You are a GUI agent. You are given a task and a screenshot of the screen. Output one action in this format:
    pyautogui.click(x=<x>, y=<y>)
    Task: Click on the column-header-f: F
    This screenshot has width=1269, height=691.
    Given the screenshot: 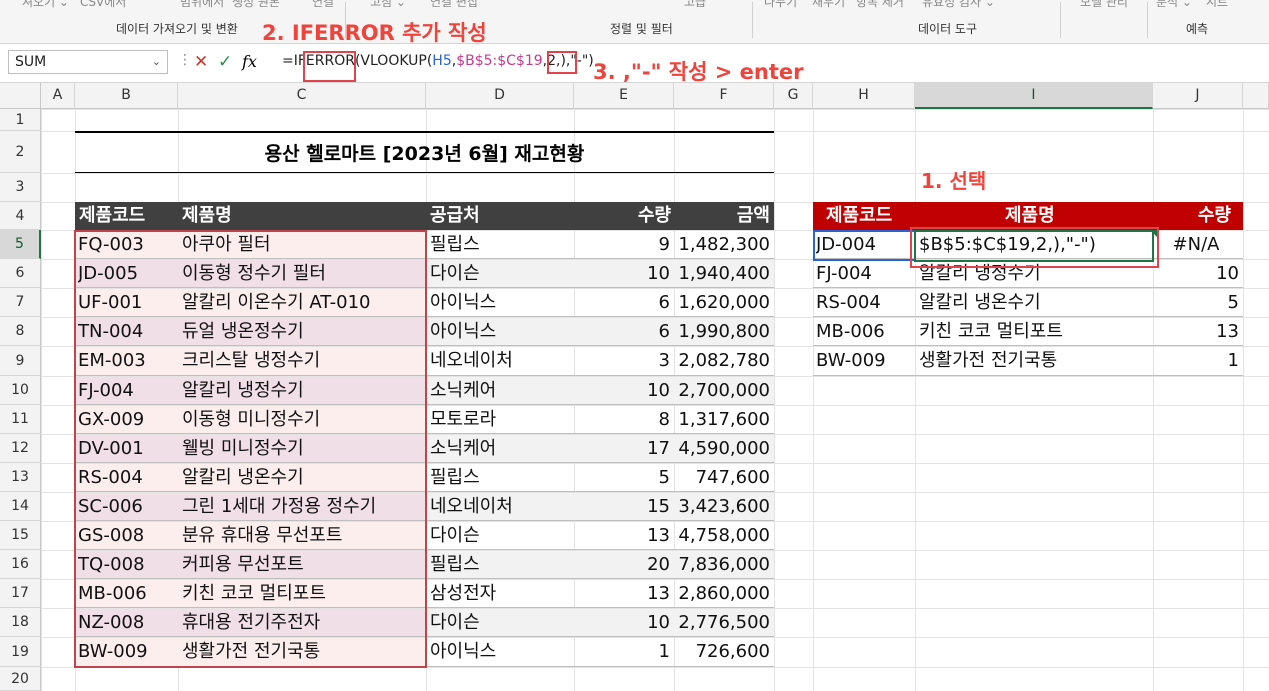 What is the action you would take?
    pyautogui.click(x=724, y=96)
    